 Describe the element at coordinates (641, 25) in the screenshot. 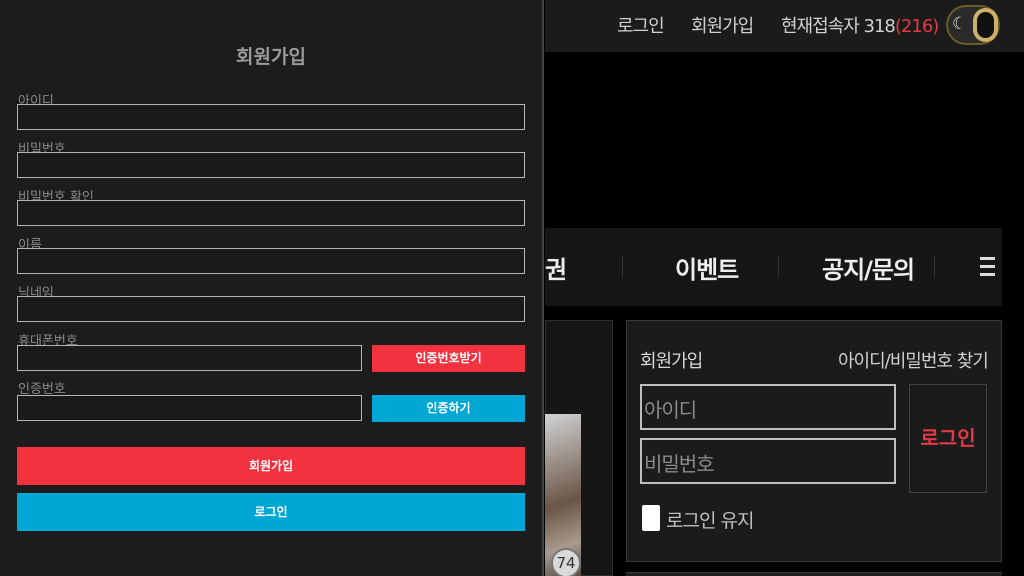

I see `top-login-link: 로그인` at that location.